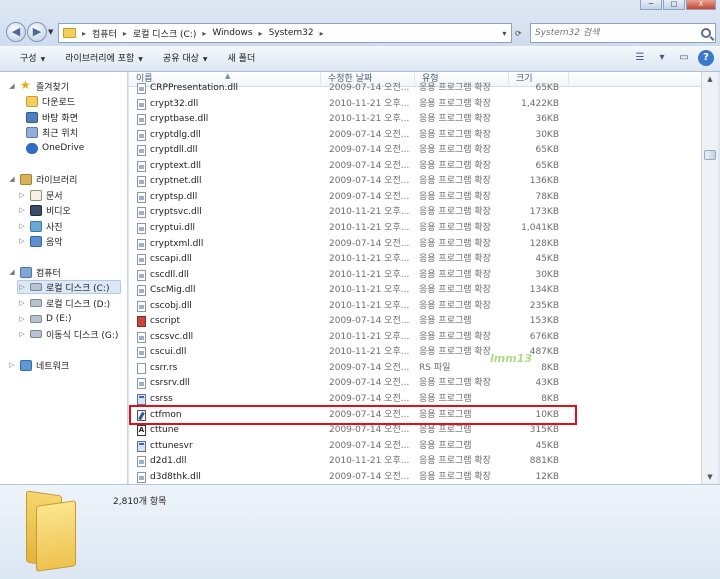 The image size is (720, 579). I want to click on back-button: ◀, so click(16, 32).